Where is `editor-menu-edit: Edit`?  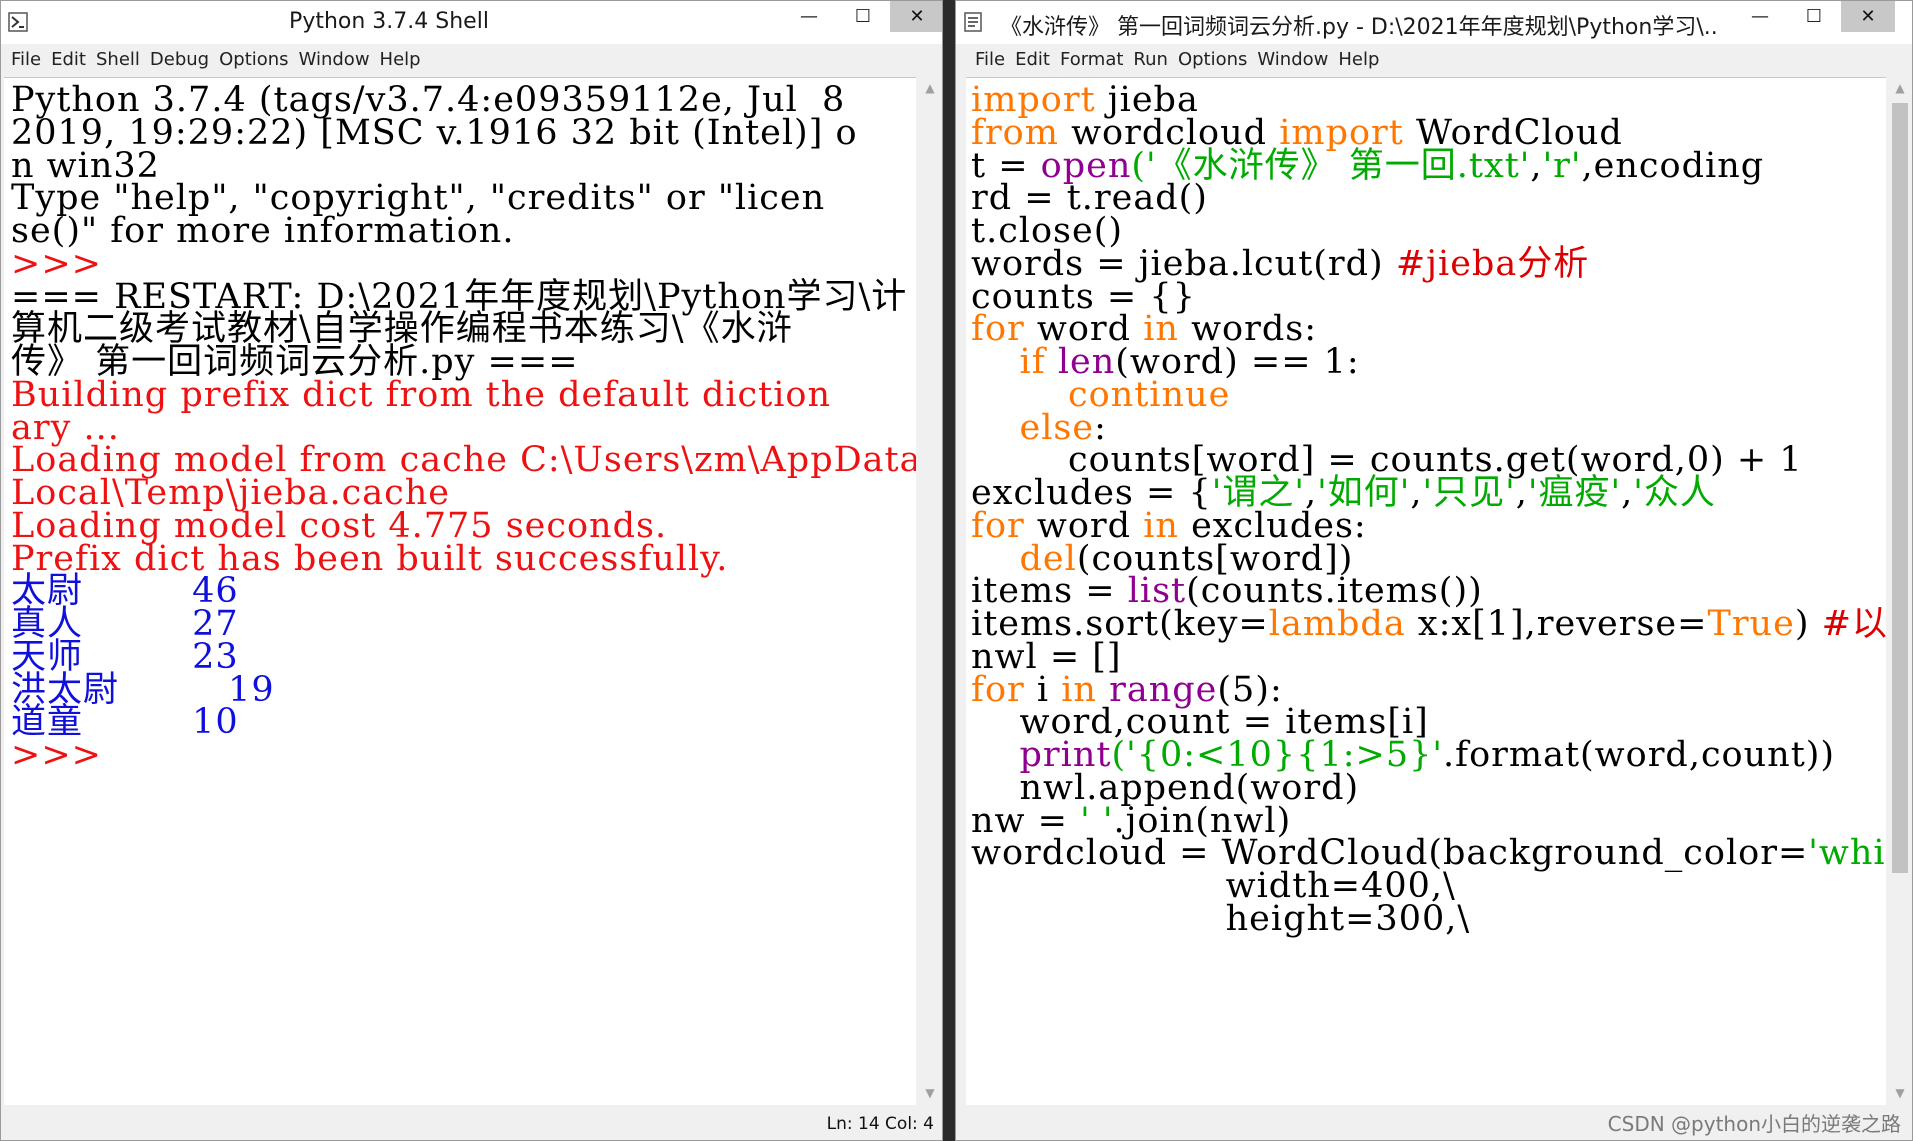 editor-menu-edit: Edit is located at coordinates (1032, 57).